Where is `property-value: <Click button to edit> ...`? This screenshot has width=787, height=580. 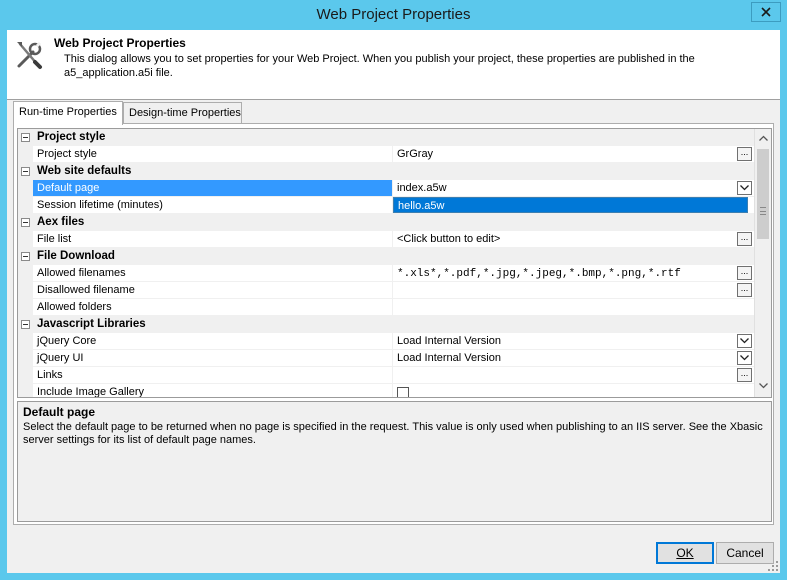 property-value: <Click button to edit> ... is located at coordinates (573, 239).